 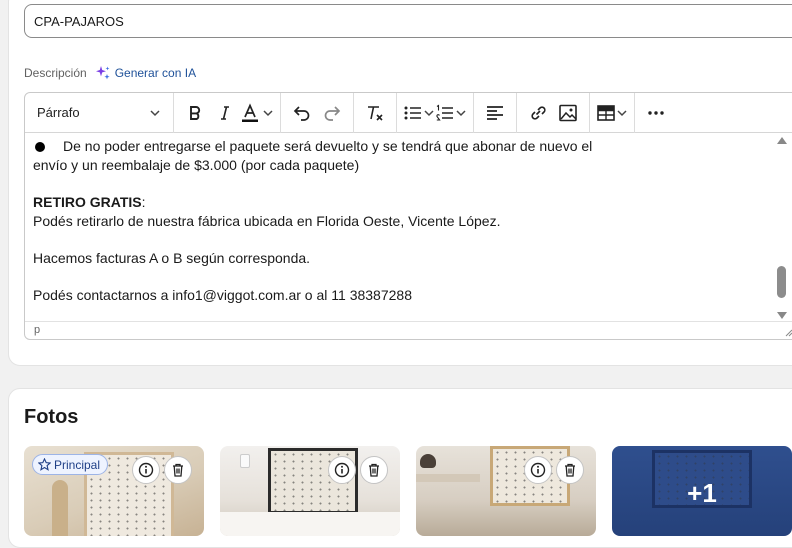 I want to click on link-button, so click(x=538, y=113).